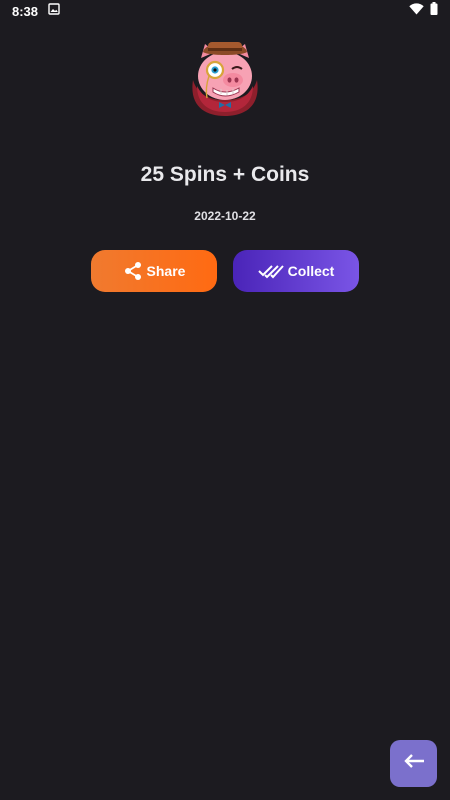 The height and width of the screenshot is (800, 450). I want to click on pig-detective-mascot, so click(225, 78).